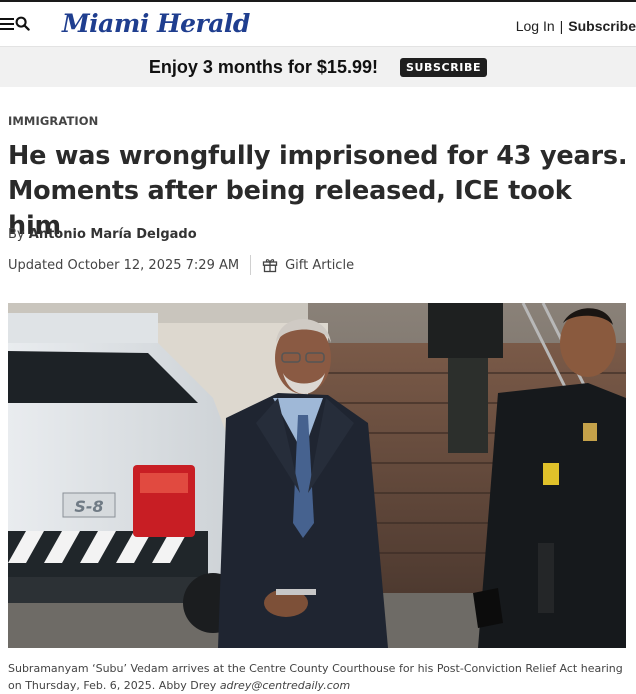 This screenshot has width=636, height=694. I want to click on meta-divider, so click(251, 265).